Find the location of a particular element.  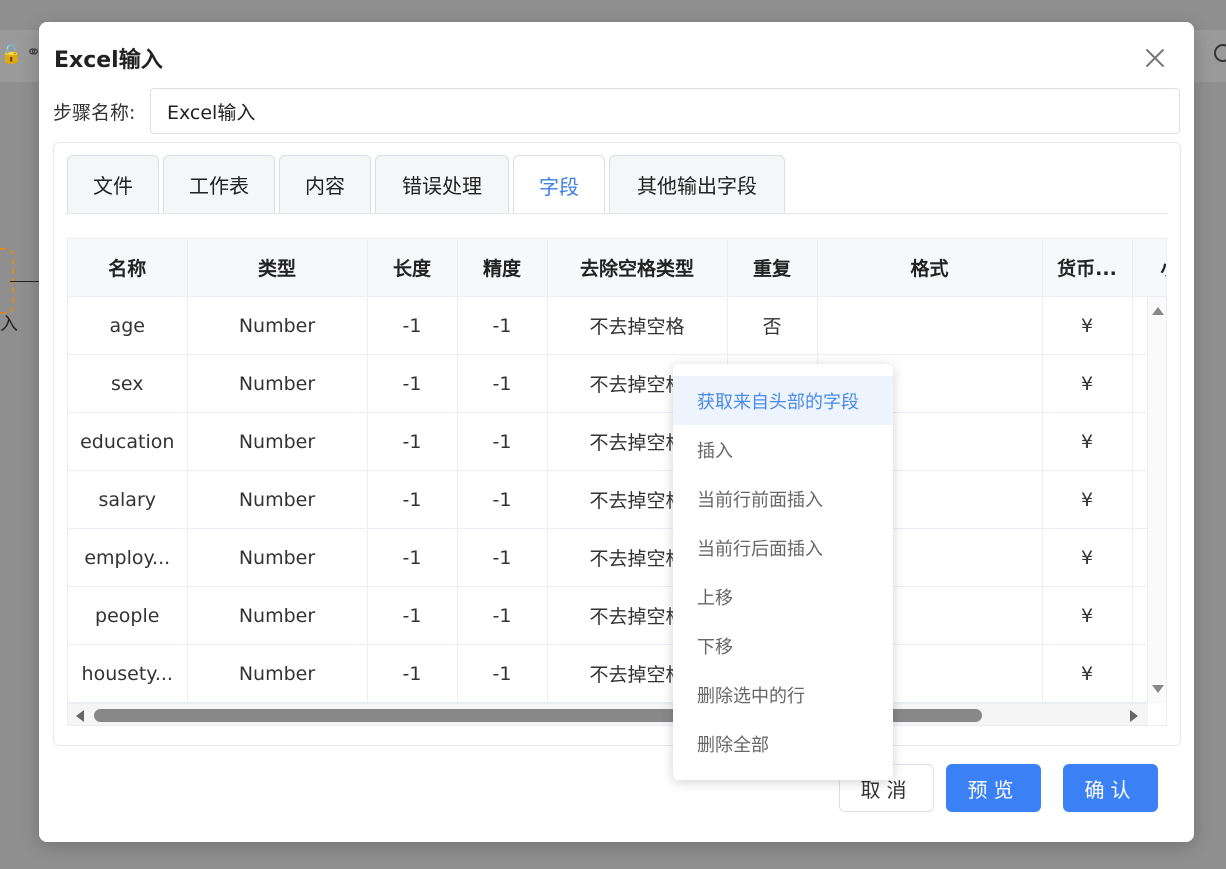

table-header-row: 名称 类型 长度 精度 去除空格类型 重复 格式 货币... 小 is located at coordinates (617, 268).